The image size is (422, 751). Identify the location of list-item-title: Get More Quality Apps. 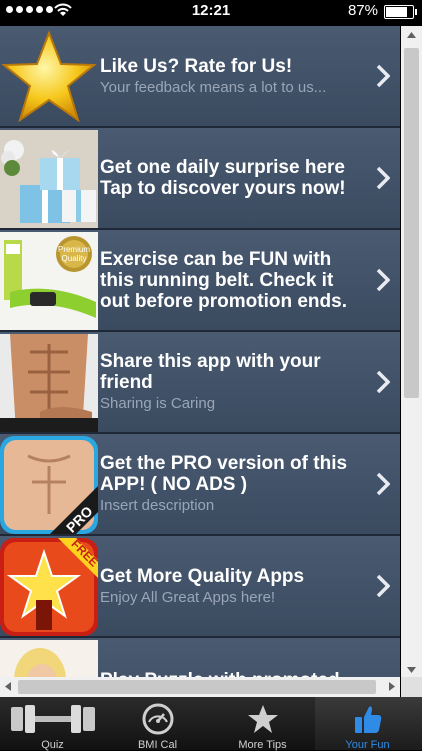
(202, 576).